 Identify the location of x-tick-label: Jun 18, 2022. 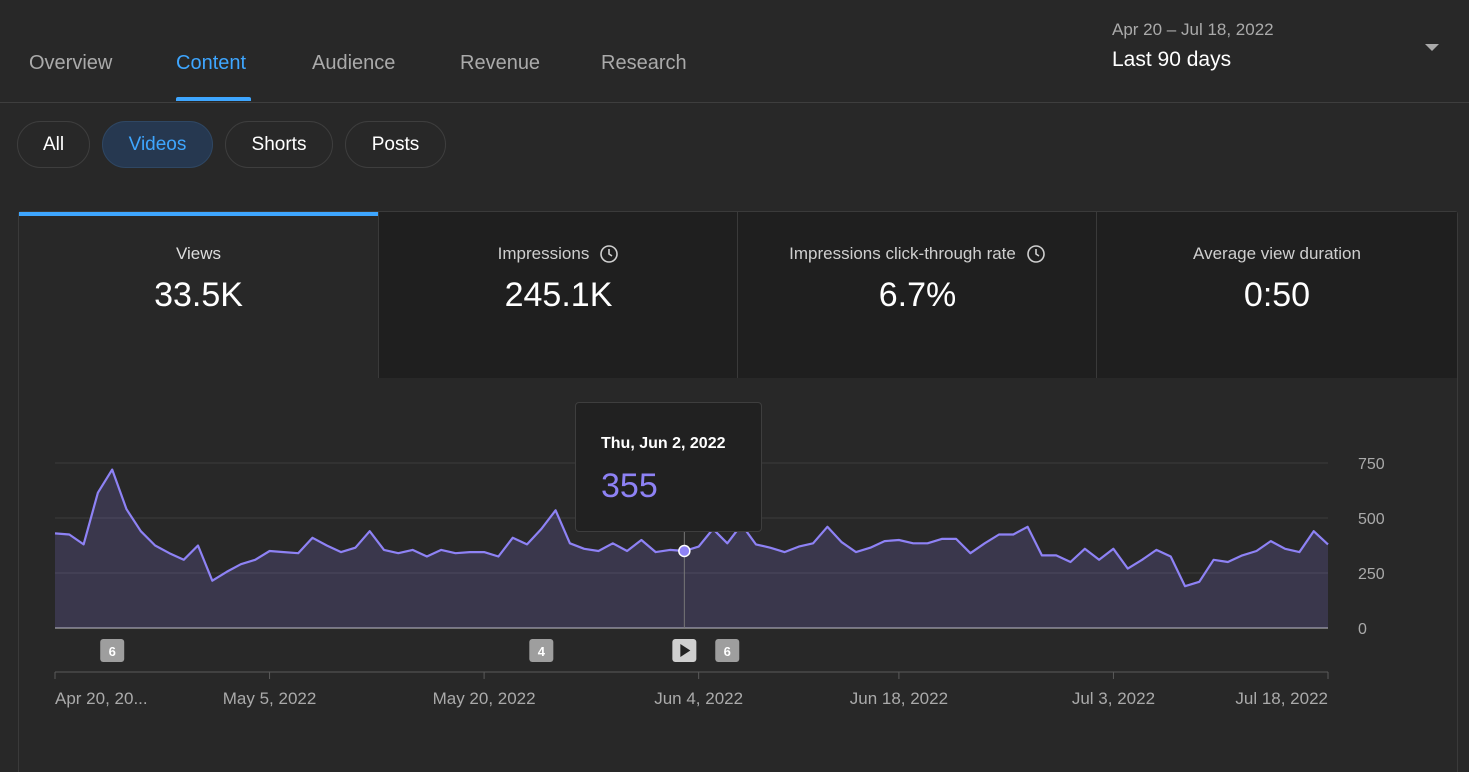
(899, 698).